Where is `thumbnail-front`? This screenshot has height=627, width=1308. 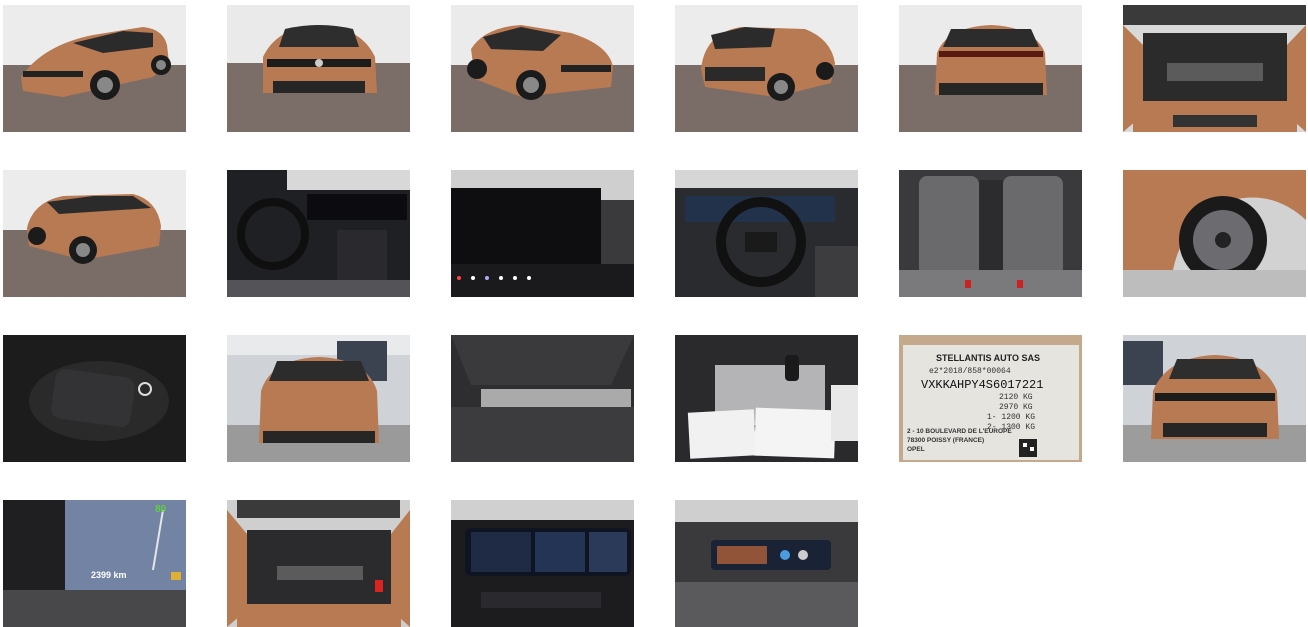 thumbnail-front is located at coordinates (318, 68).